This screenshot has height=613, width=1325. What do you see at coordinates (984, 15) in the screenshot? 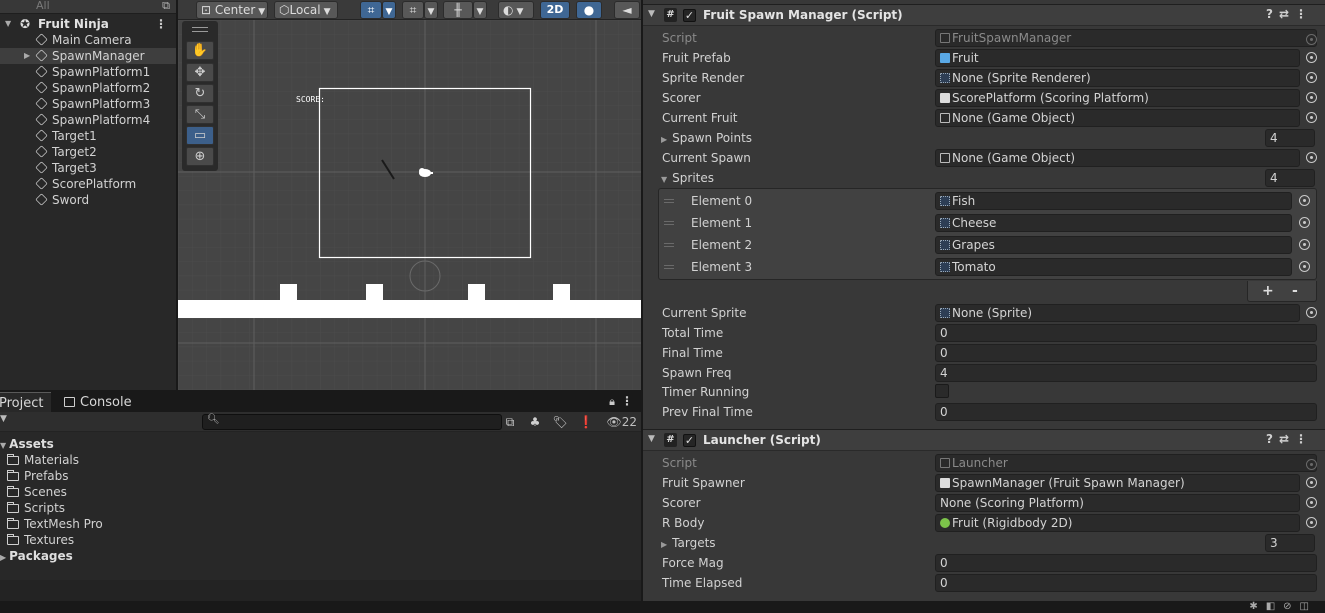
I see `fruit-spawn-manager-header: ▼ # ✓ Fruit Spawn Manager (Script) ?⇄⋮` at bounding box center [984, 15].